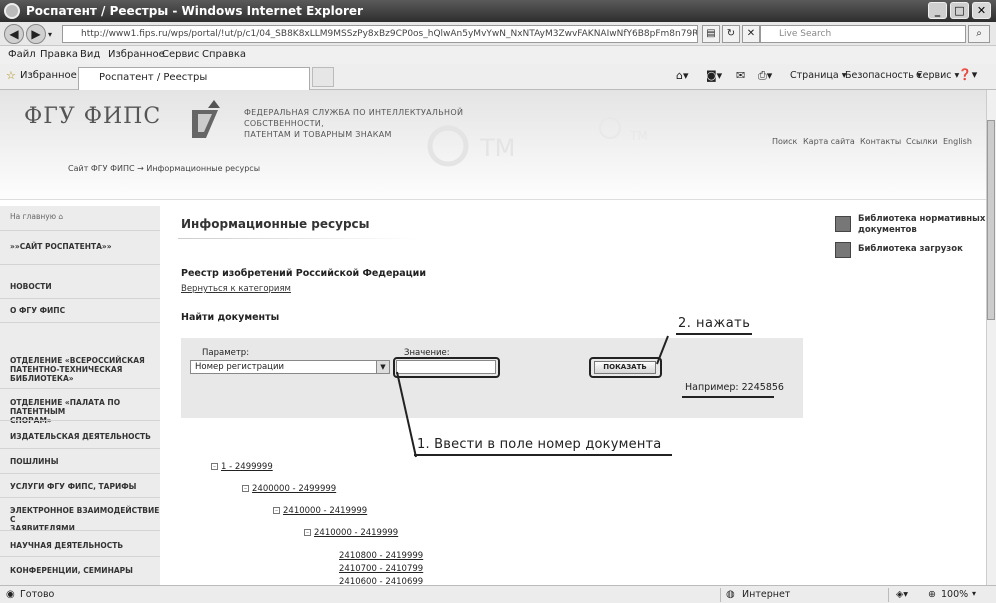 This screenshot has width=996, height=603. I want to click on link-english: English, so click(957, 141).